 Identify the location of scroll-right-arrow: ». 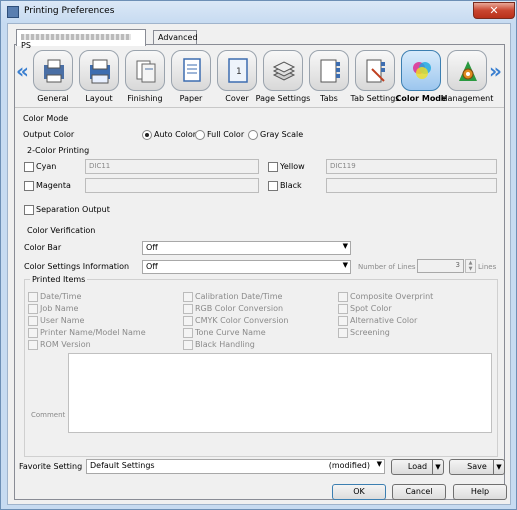
(495, 71).